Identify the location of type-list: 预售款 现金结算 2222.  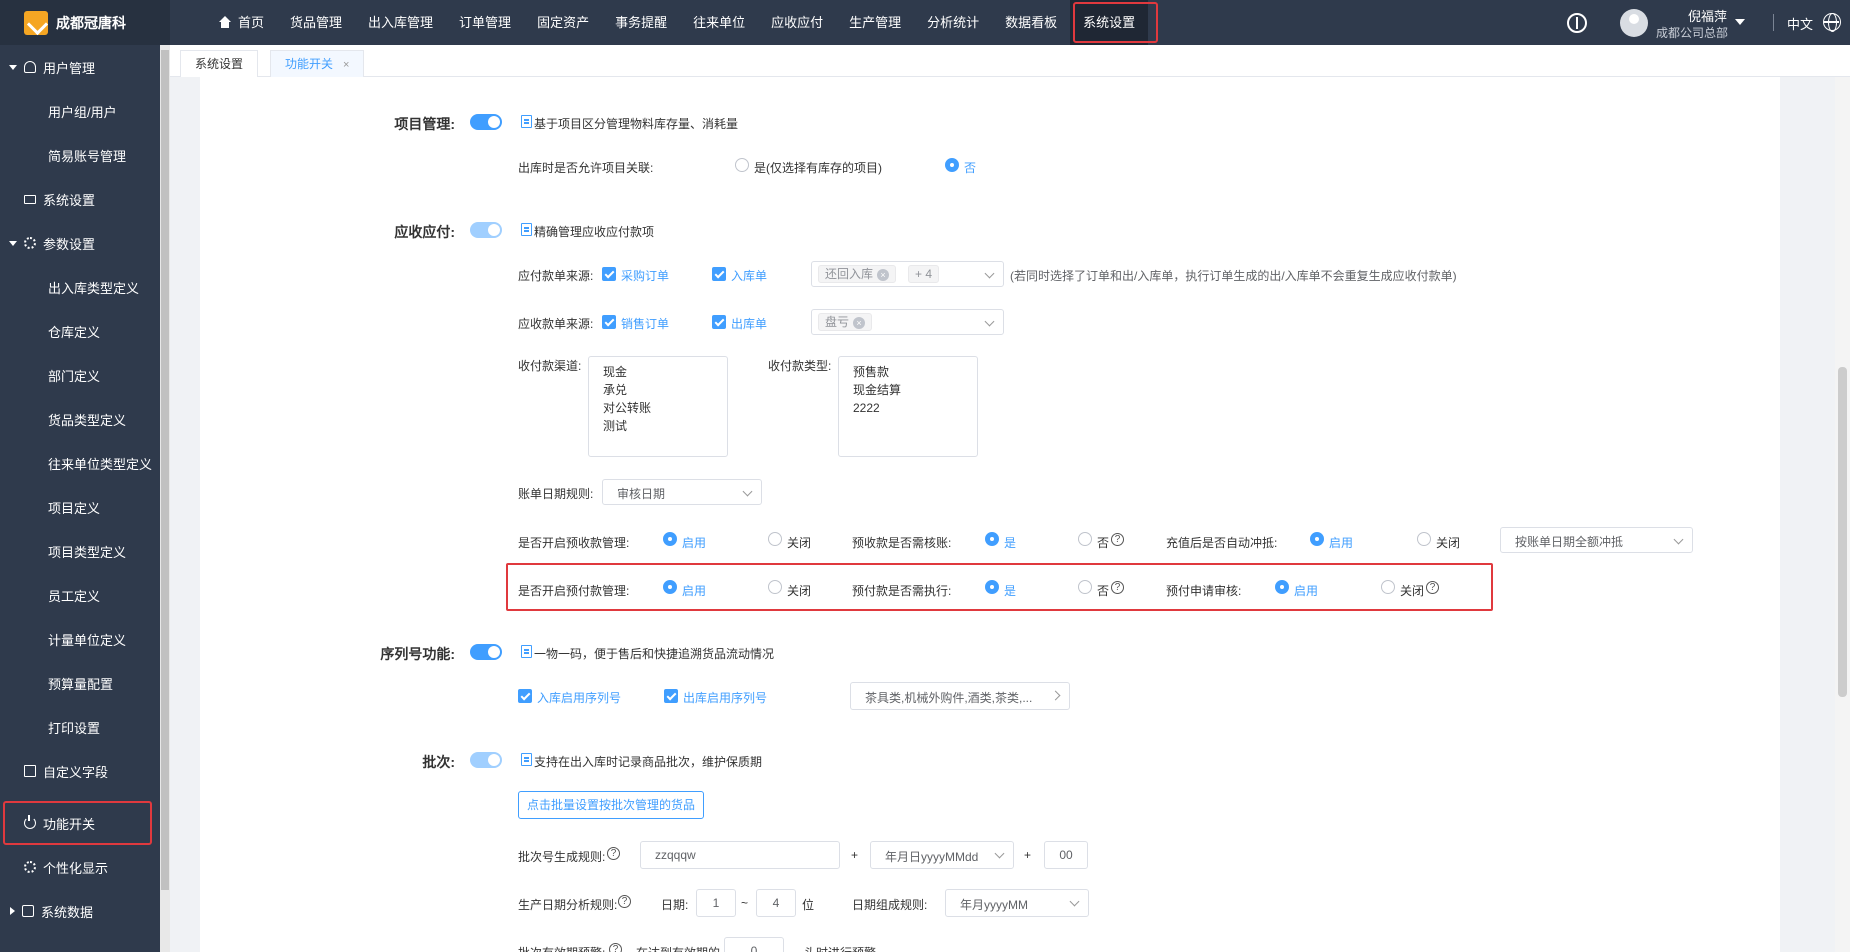
(908, 406).